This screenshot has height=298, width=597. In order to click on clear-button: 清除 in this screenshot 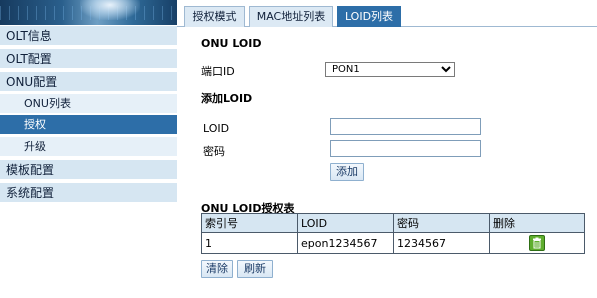, I will do `click(217, 269)`.